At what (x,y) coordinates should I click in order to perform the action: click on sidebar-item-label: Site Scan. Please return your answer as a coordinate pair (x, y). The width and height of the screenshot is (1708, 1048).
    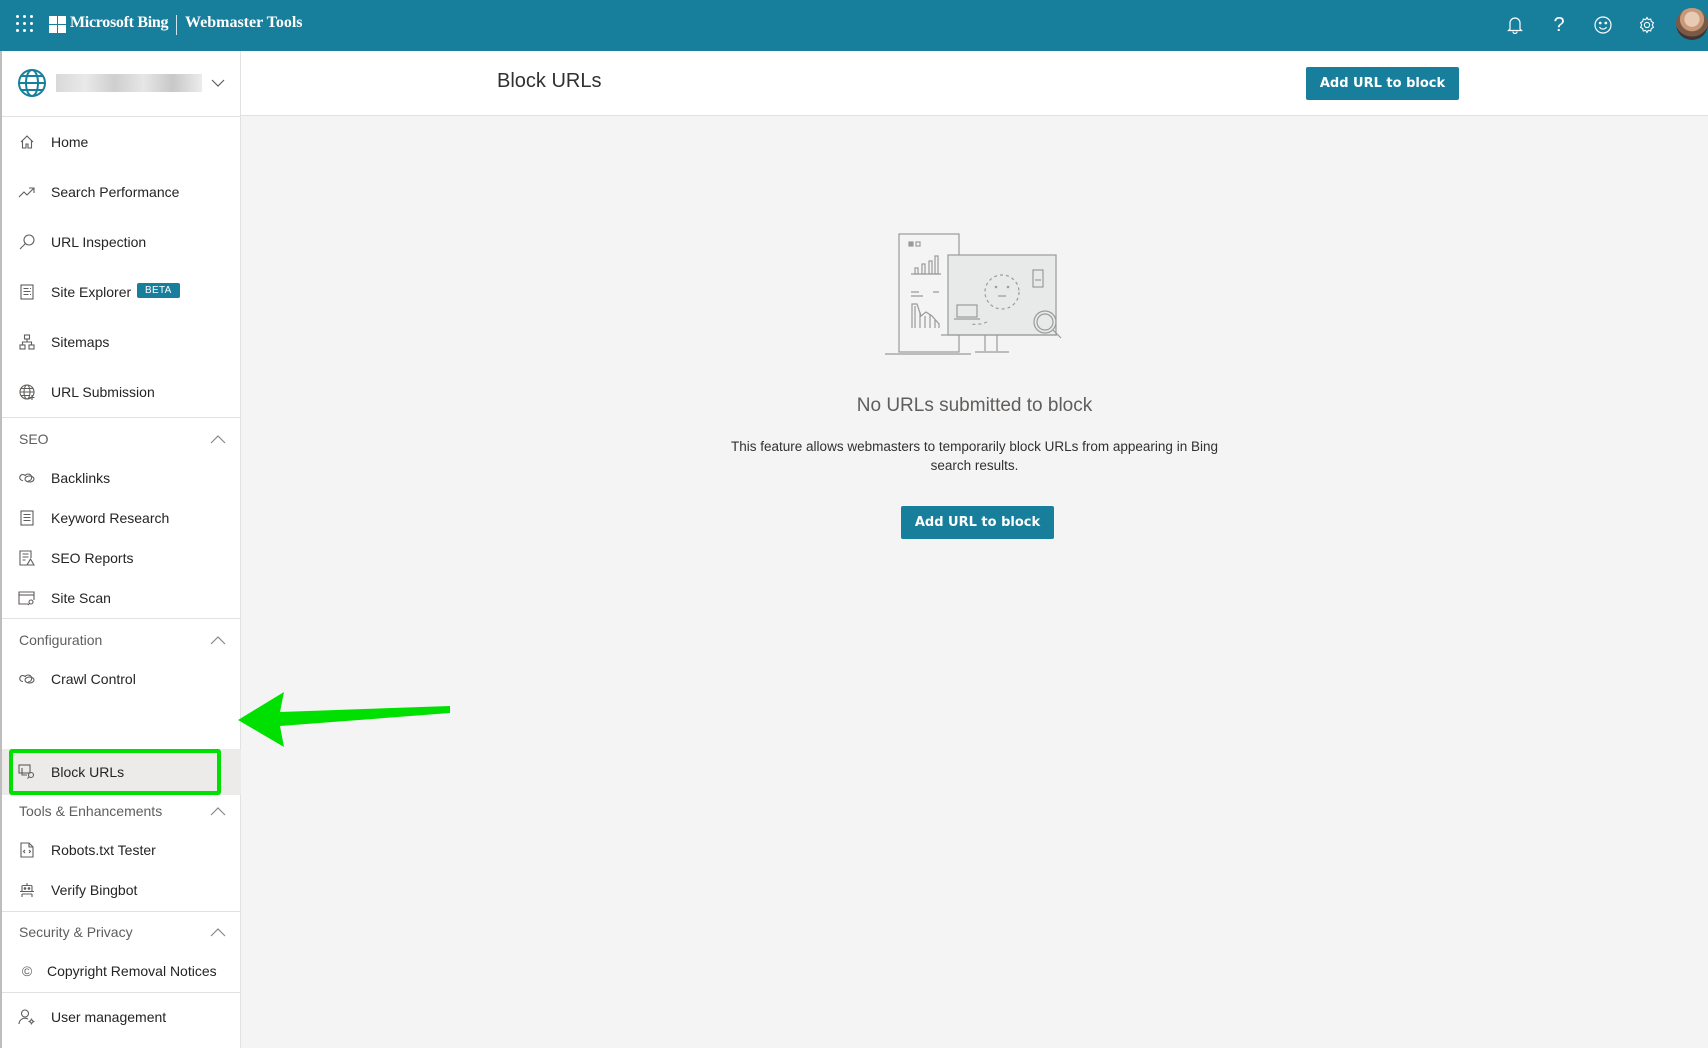
    Looking at the image, I should click on (81, 598).